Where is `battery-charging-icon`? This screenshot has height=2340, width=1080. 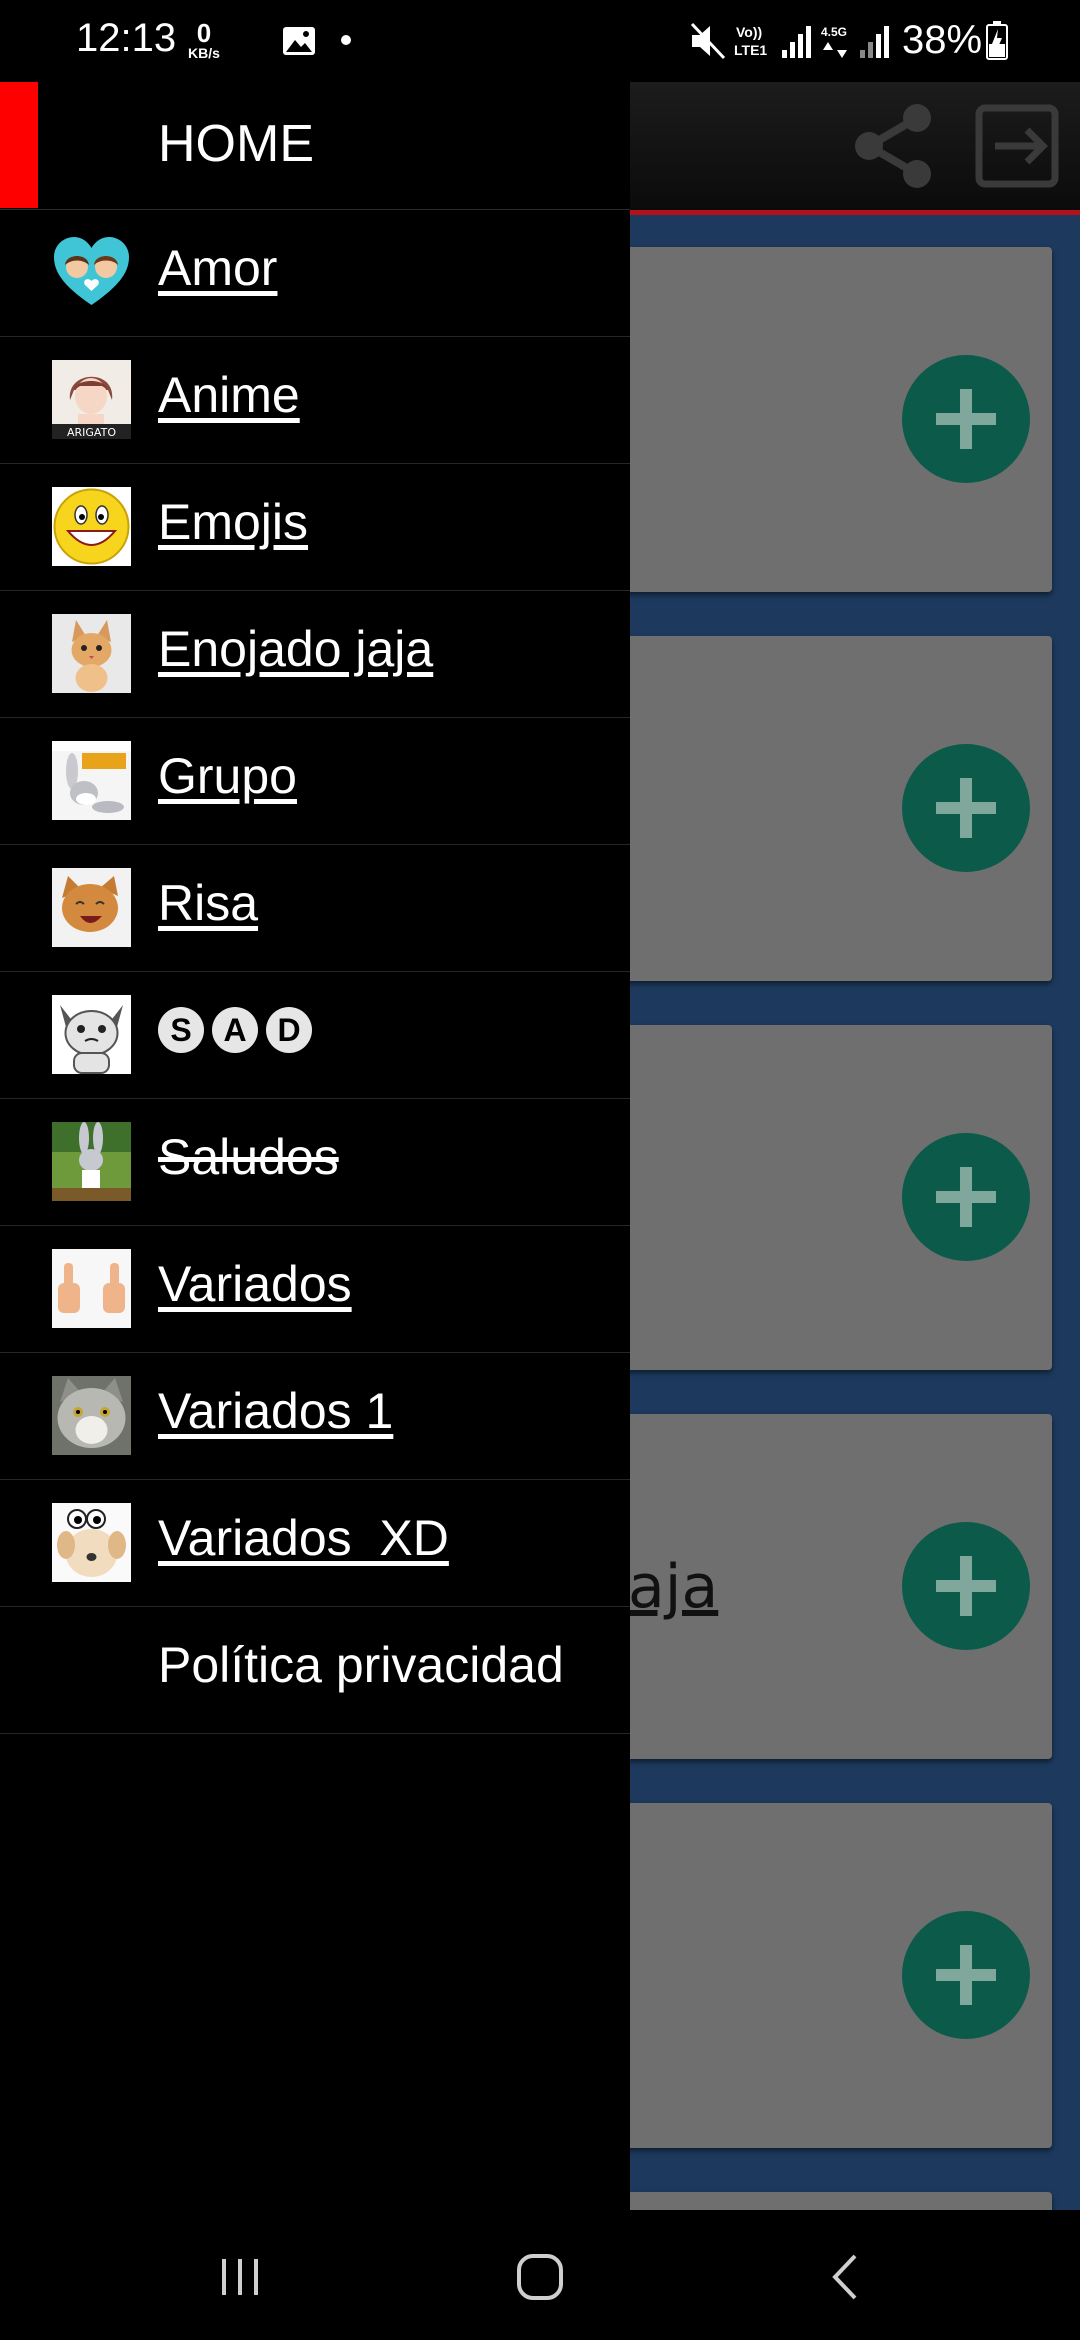
battery-charging-icon is located at coordinates (997, 40).